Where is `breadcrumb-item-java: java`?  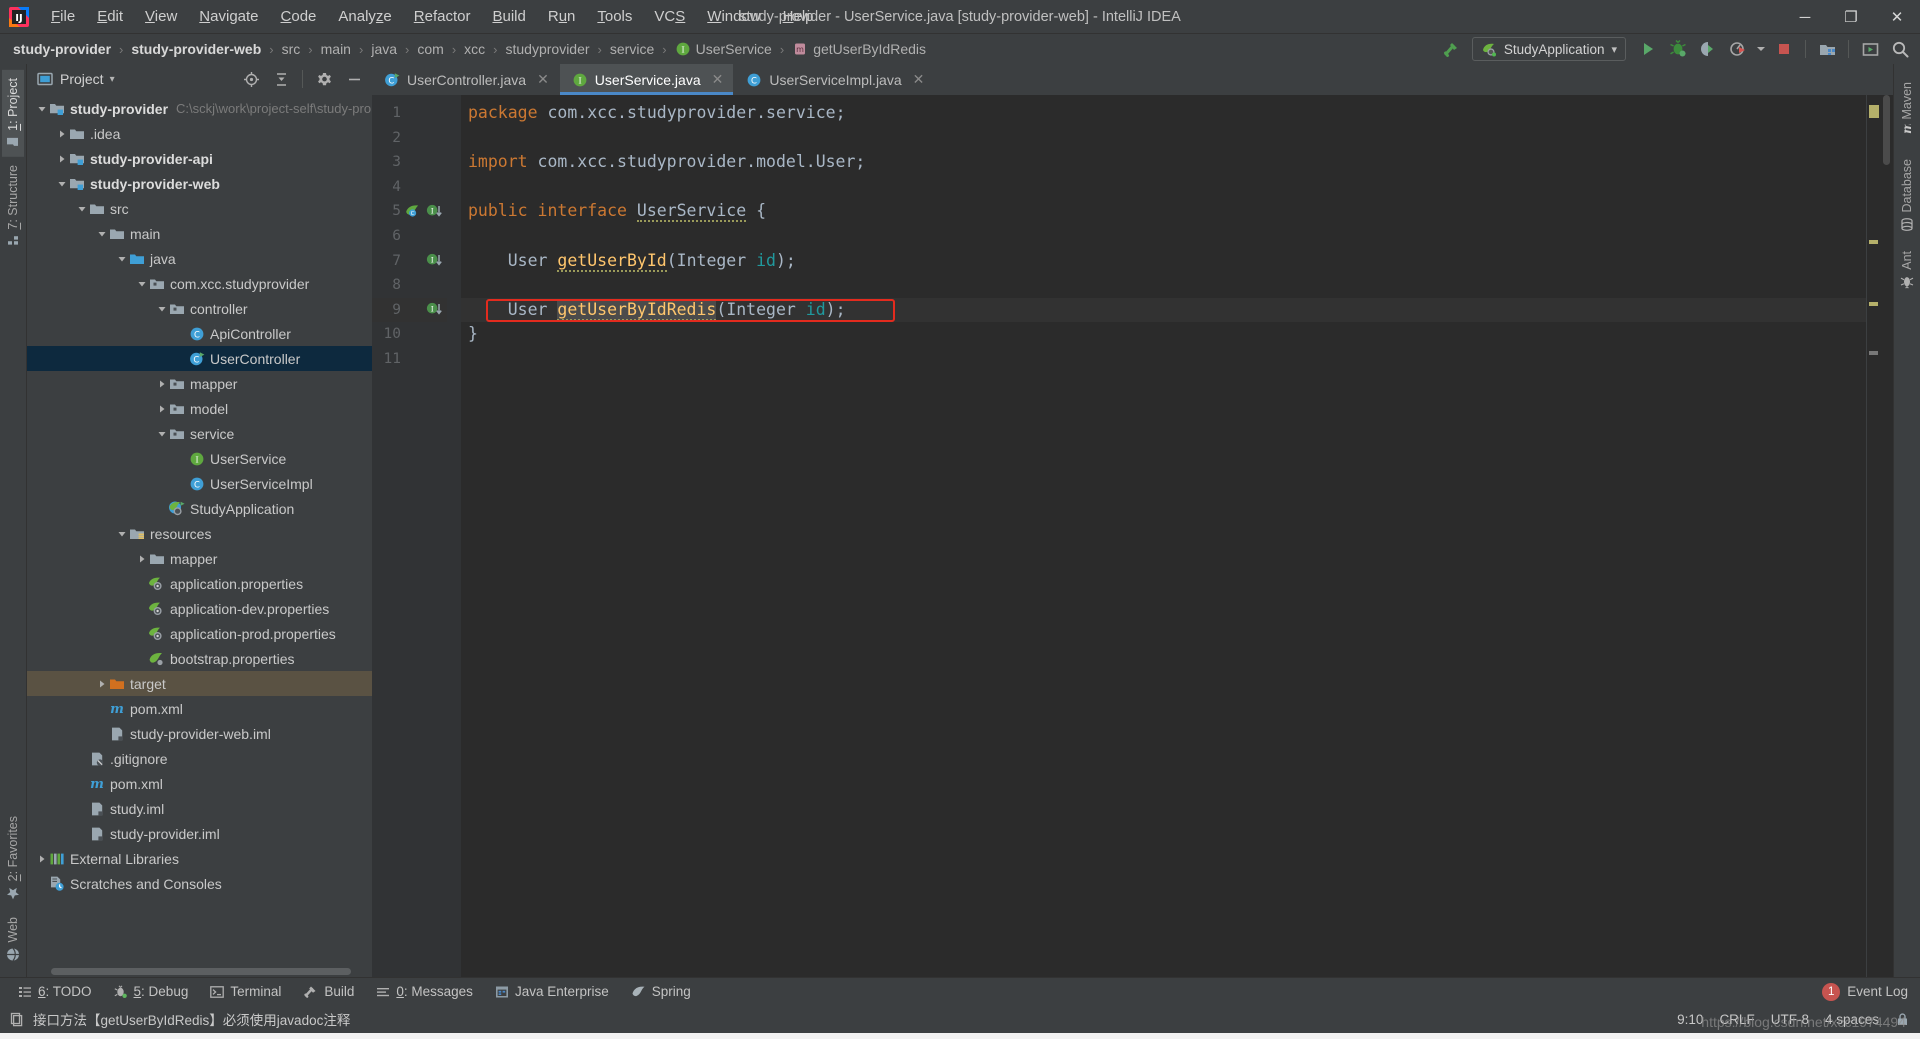 breadcrumb-item-java: java is located at coordinates (384, 49).